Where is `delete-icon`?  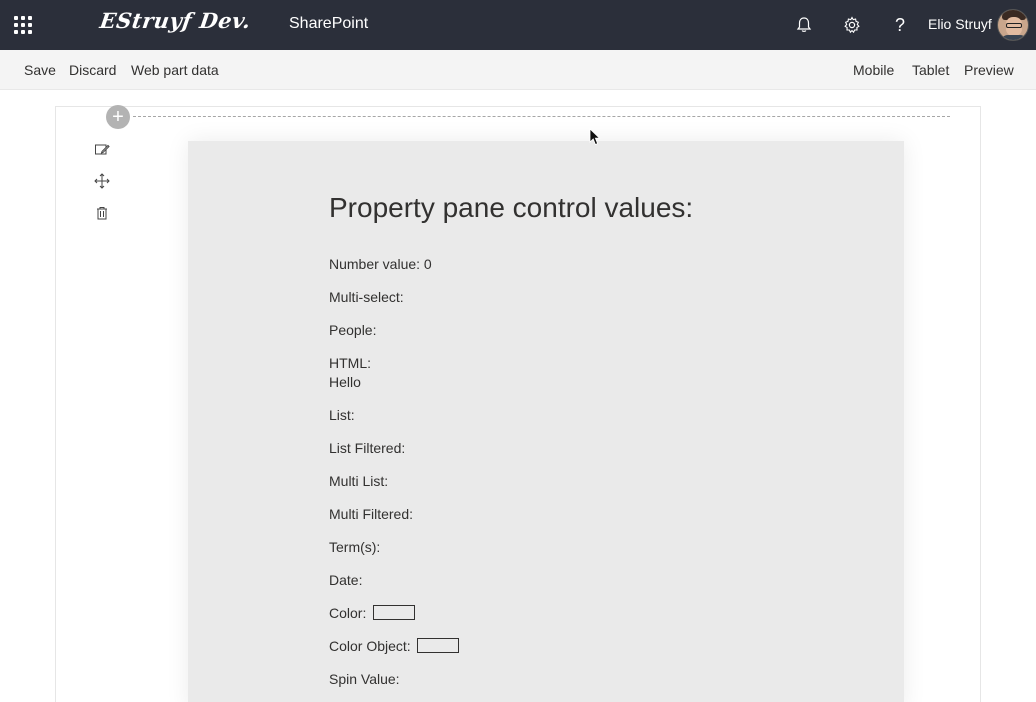 delete-icon is located at coordinates (102, 213).